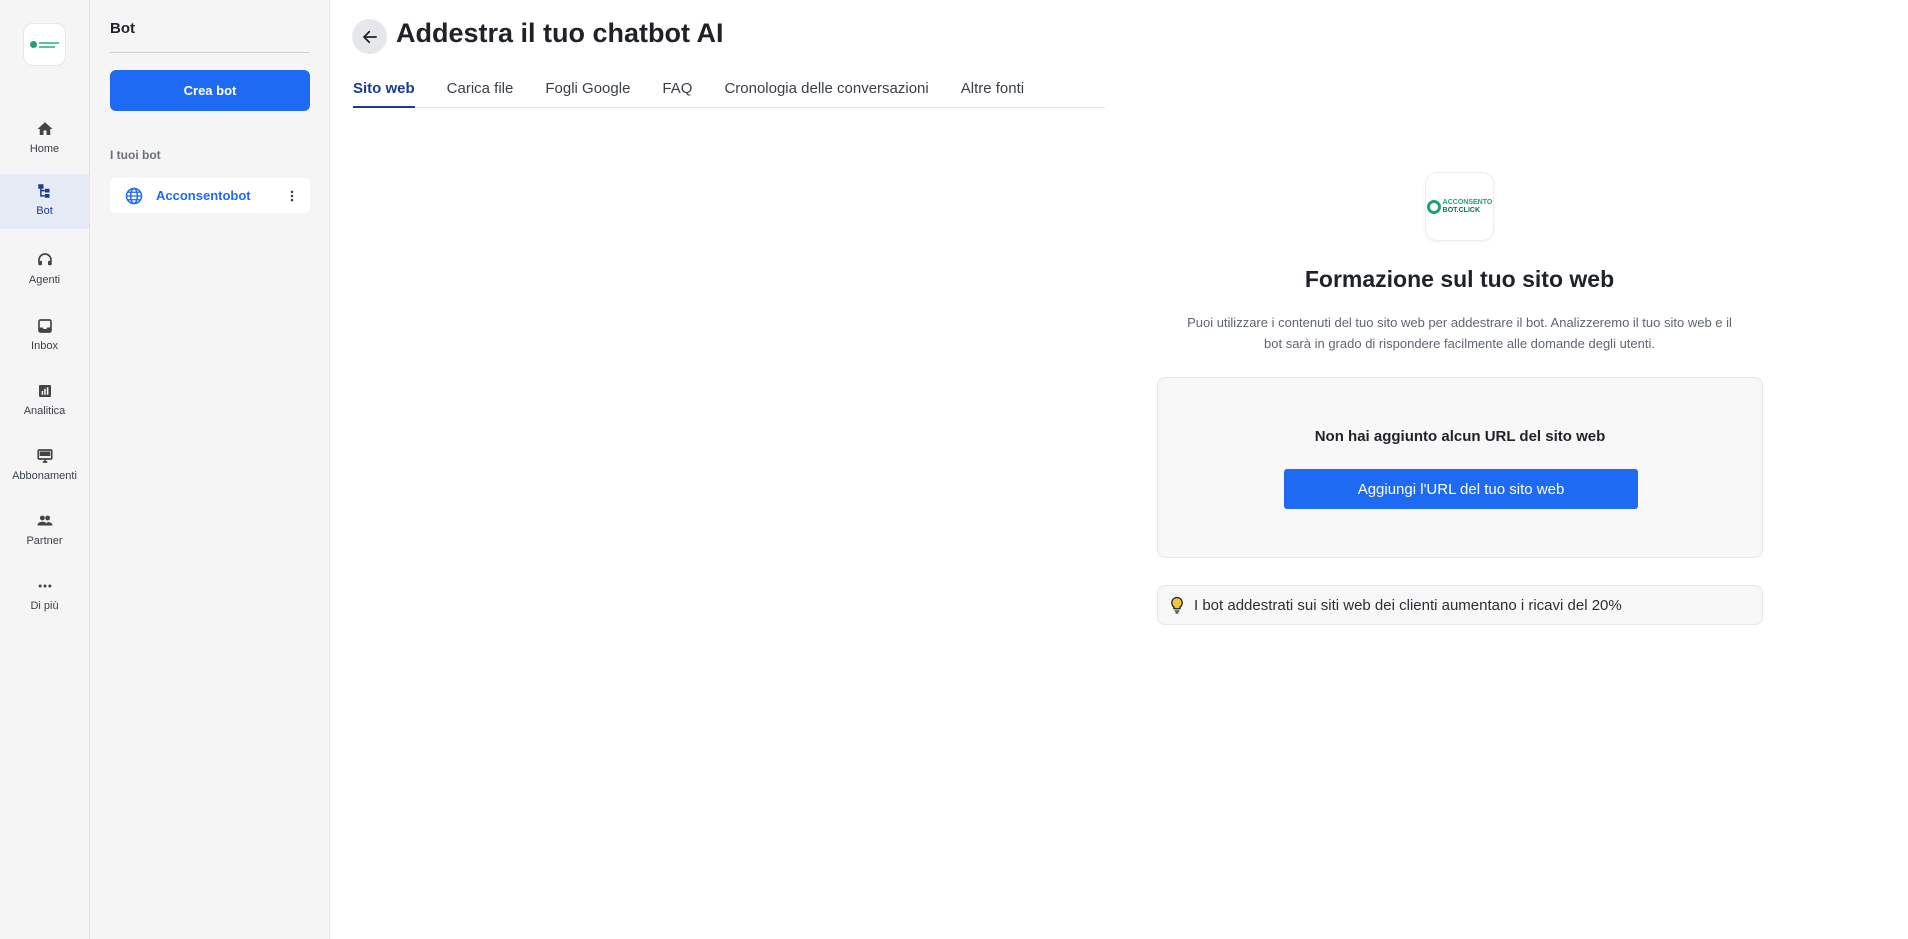  I want to click on workspace-logo, so click(44, 44).